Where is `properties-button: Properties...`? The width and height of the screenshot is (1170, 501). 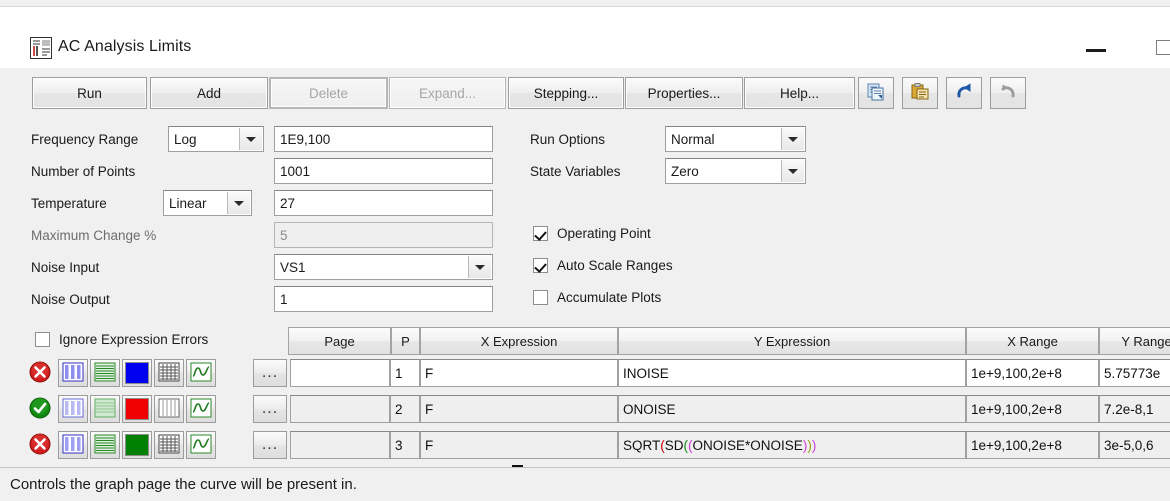 properties-button: Properties... is located at coordinates (684, 93).